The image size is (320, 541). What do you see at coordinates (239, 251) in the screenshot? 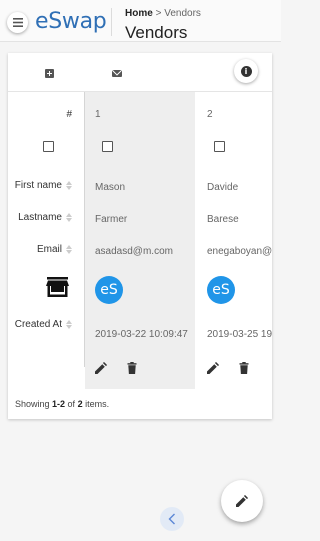
I see `email-cell: enegaboyan@m` at bounding box center [239, 251].